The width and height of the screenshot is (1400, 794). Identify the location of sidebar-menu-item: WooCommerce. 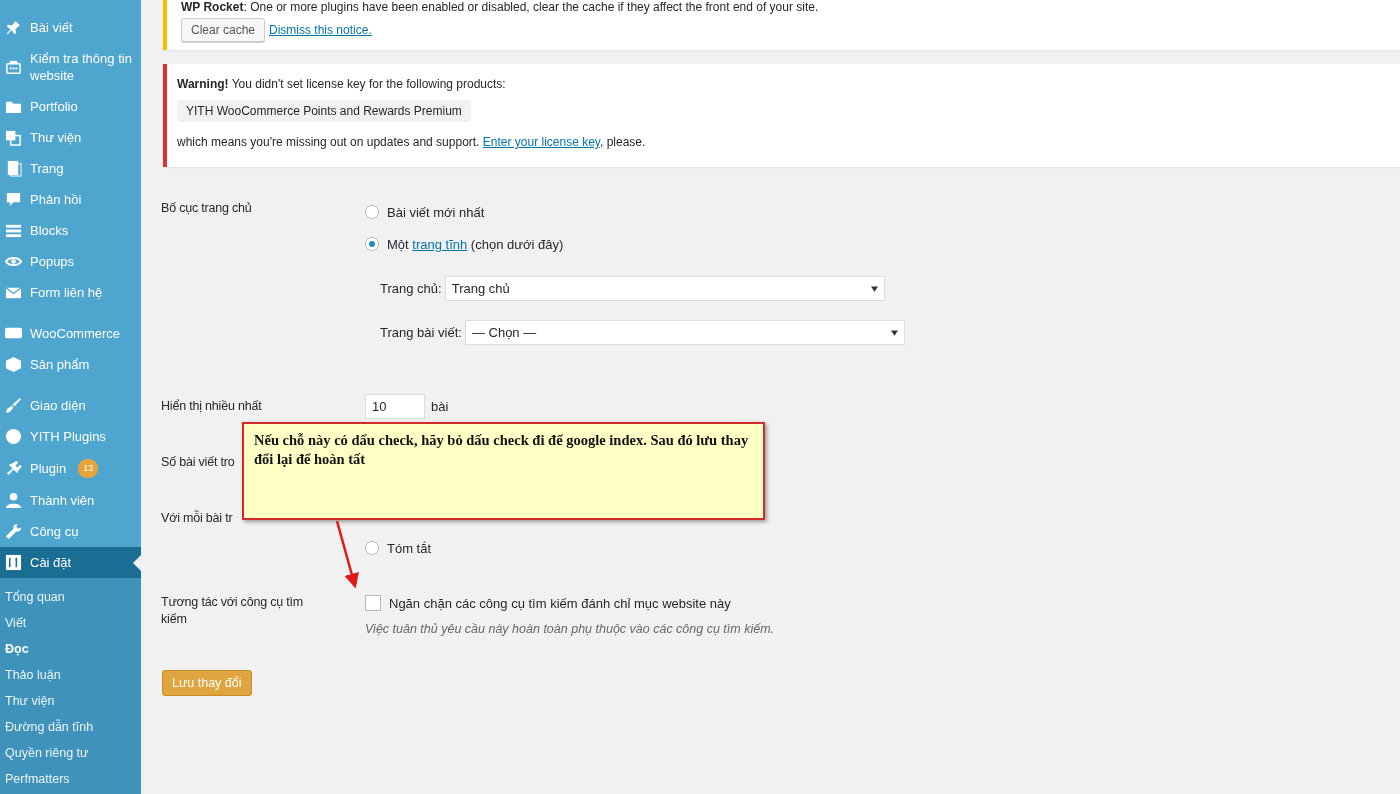
(70, 333).